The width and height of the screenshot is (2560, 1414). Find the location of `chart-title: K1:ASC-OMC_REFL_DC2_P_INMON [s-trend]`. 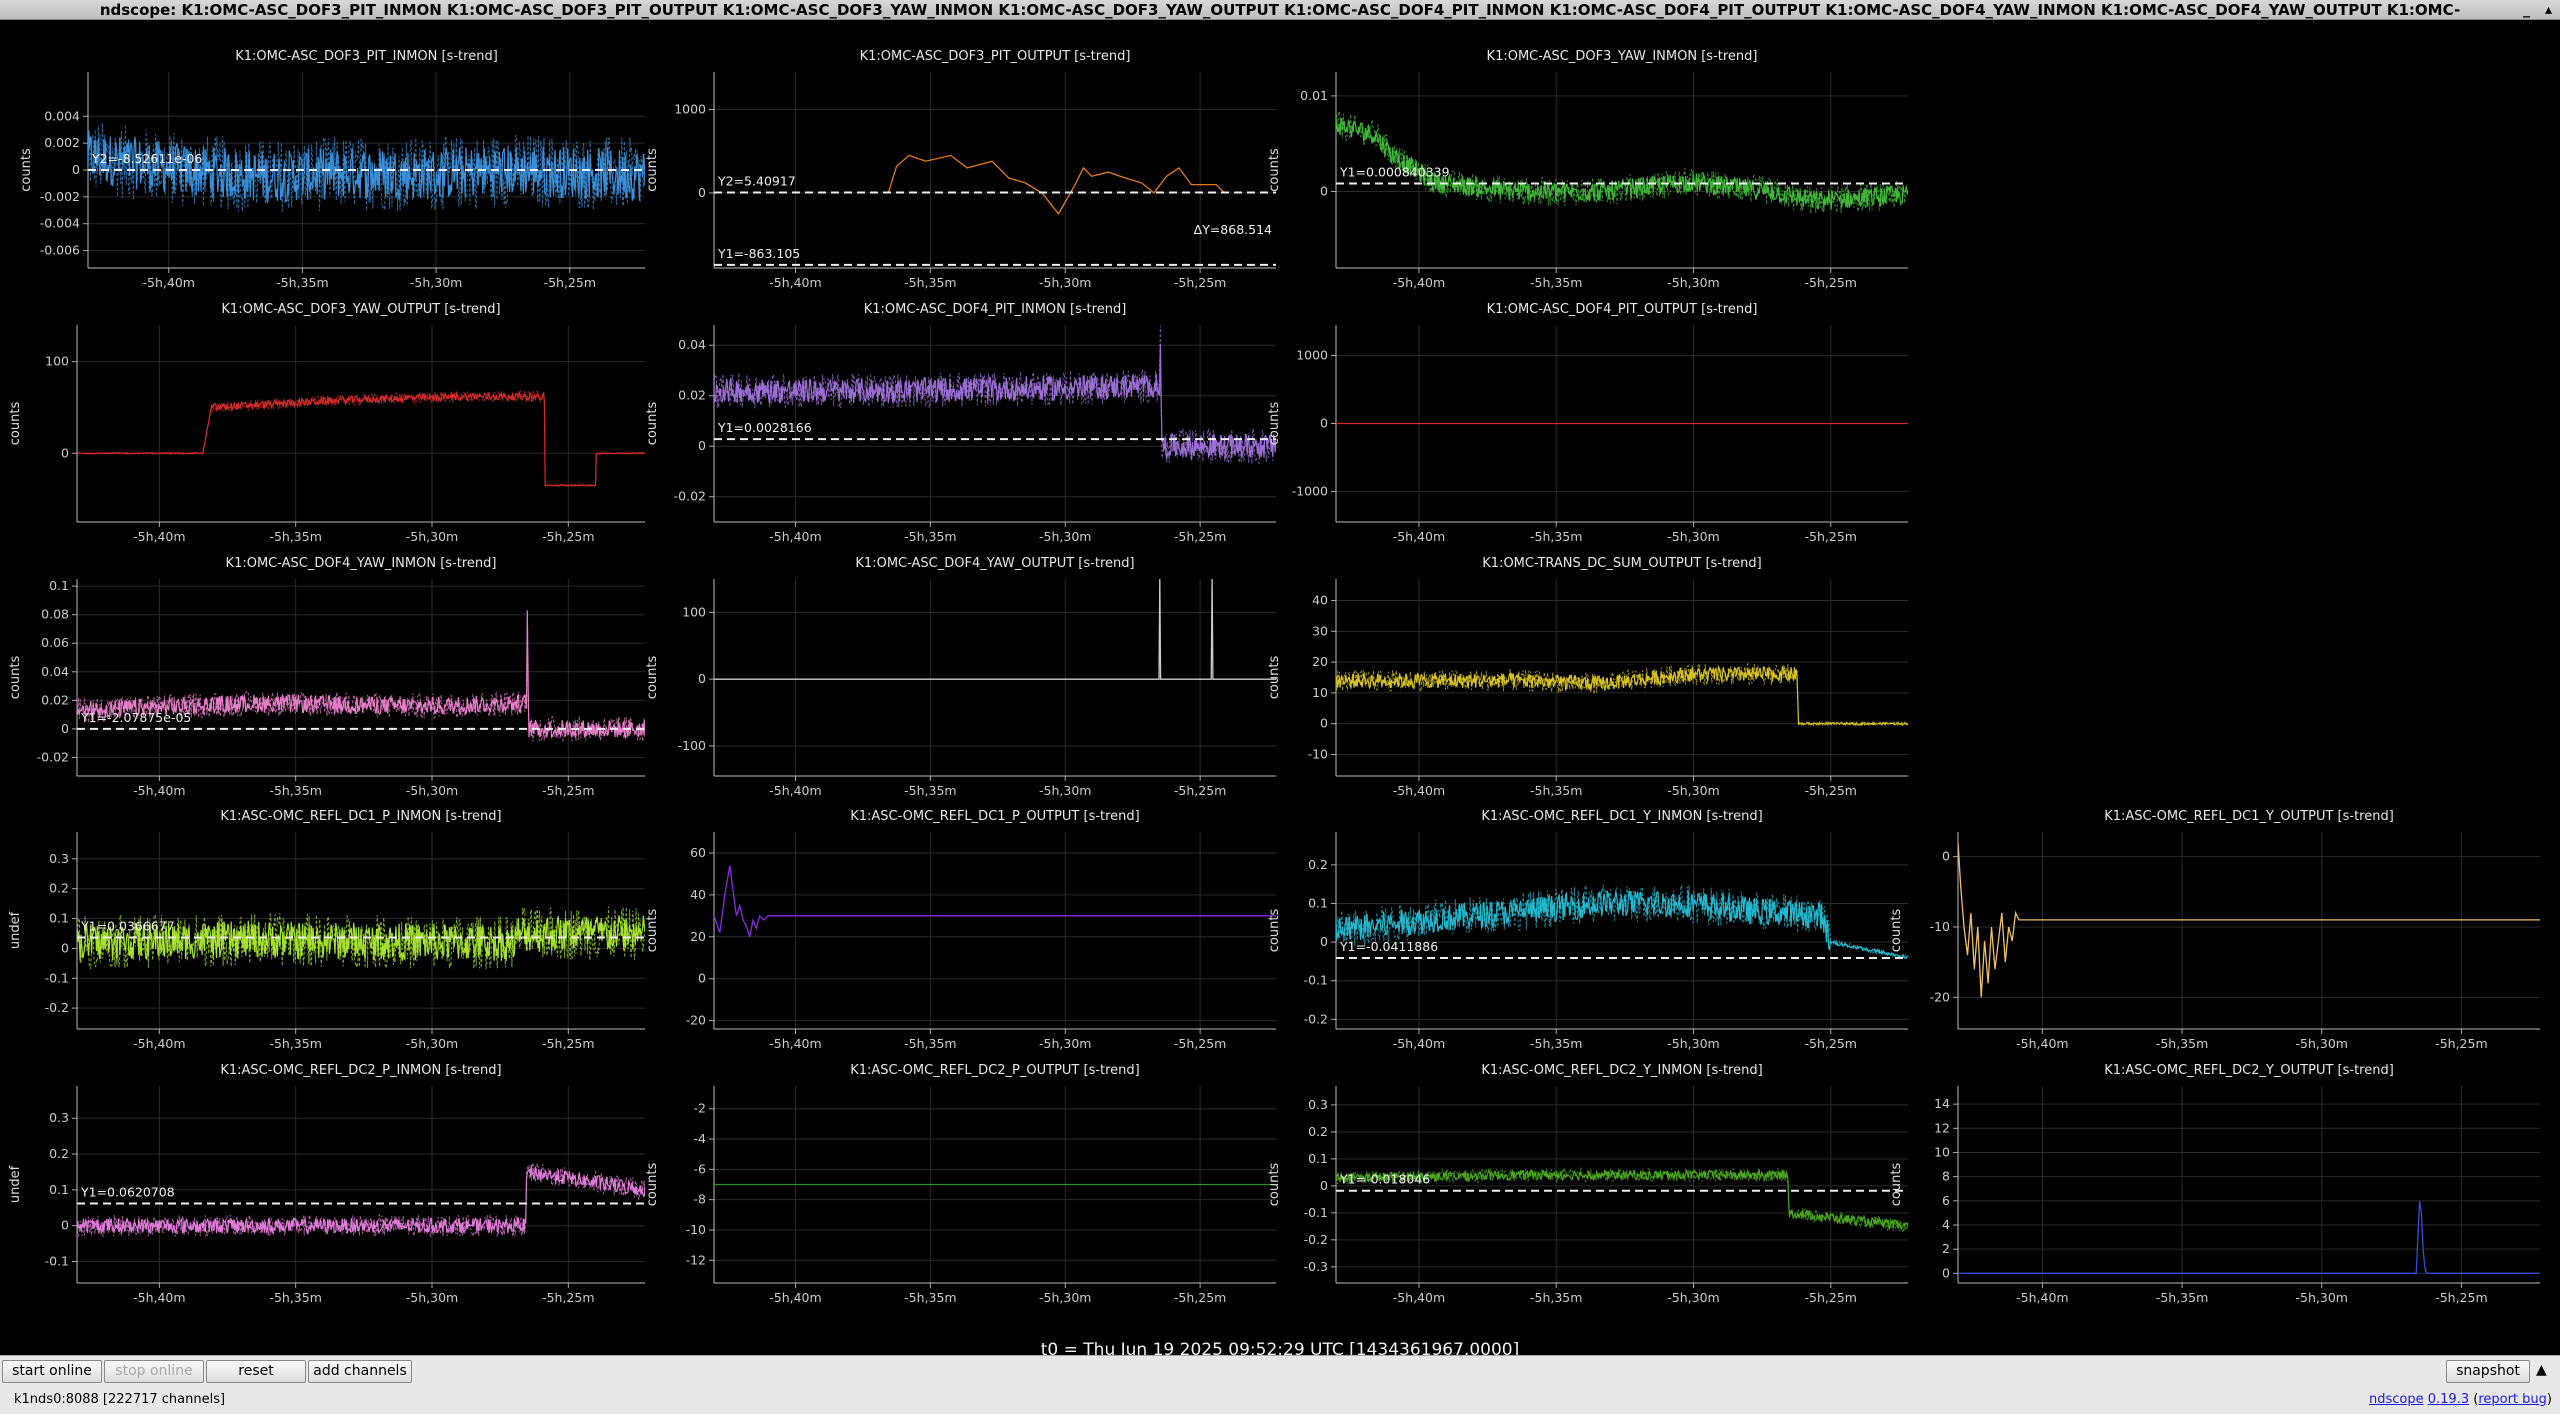

chart-title: K1:ASC-OMC_REFL_DC2_P_INMON [s-trend] is located at coordinates (360, 1070).